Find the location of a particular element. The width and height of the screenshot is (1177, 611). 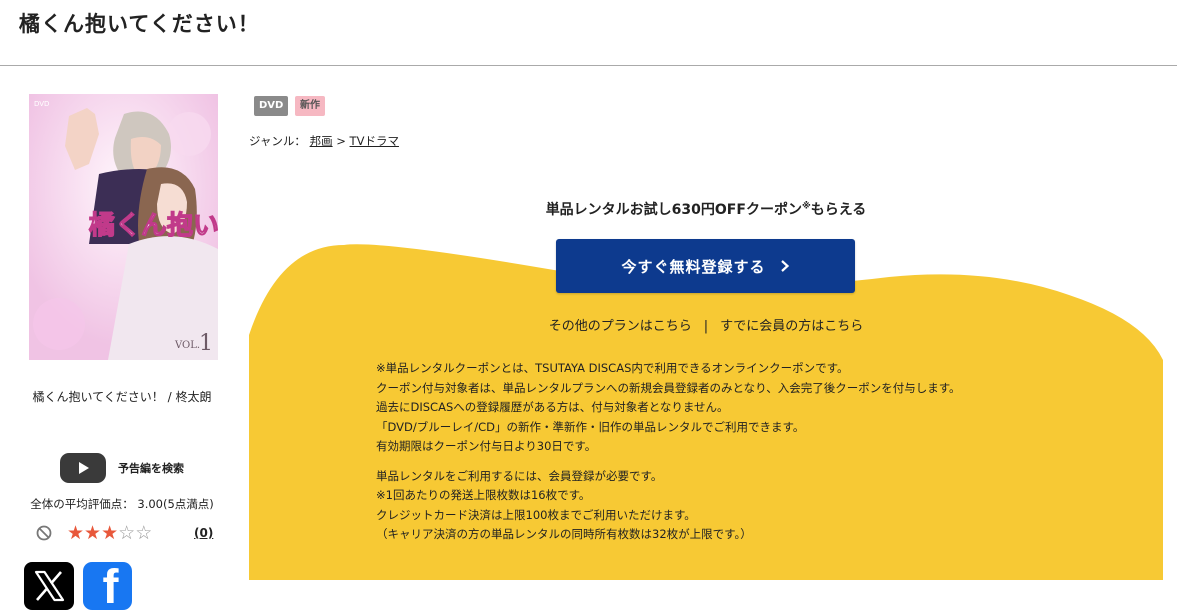

cover-volume-number: 1 is located at coordinates (206, 343).